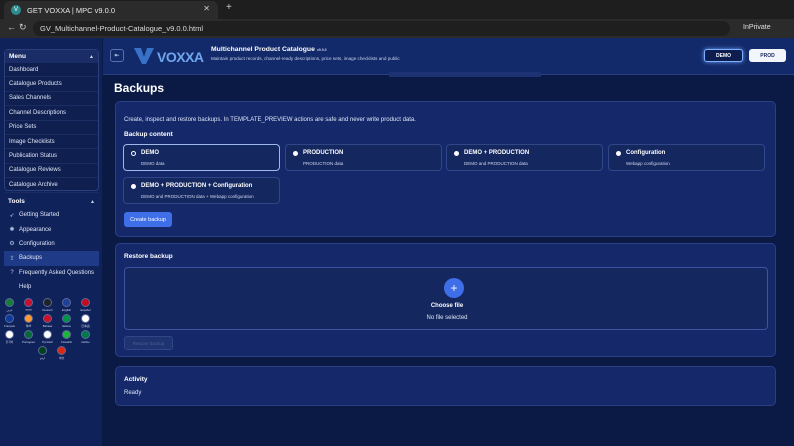 Image resolution: width=794 pixels, height=446 pixels. I want to click on sidebar-item-backups: ⇪ Backups, so click(51, 258).